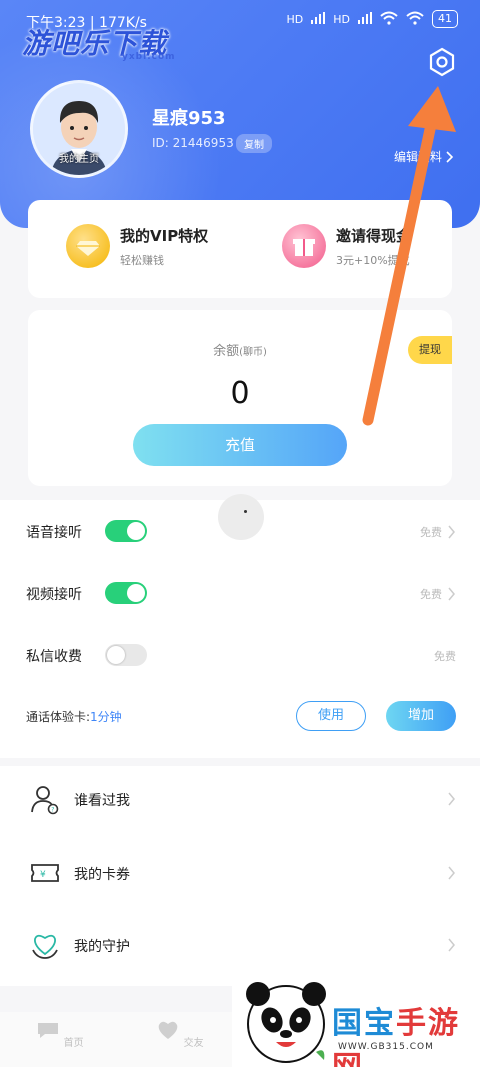 The image size is (480, 1067). What do you see at coordinates (304, 246) in the screenshot?
I see `gift-icon` at bounding box center [304, 246].